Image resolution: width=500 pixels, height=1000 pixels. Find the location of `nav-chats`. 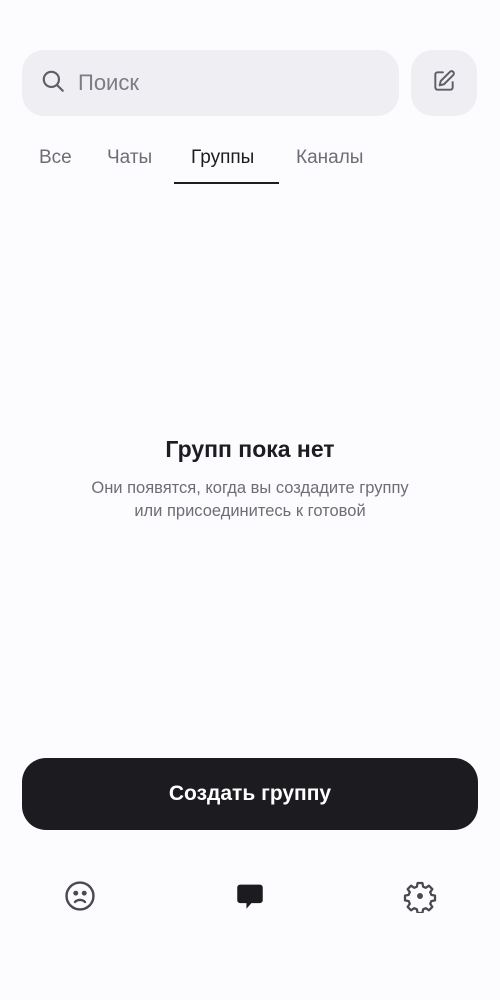

nav-chats is located at coordinates (250, 898).